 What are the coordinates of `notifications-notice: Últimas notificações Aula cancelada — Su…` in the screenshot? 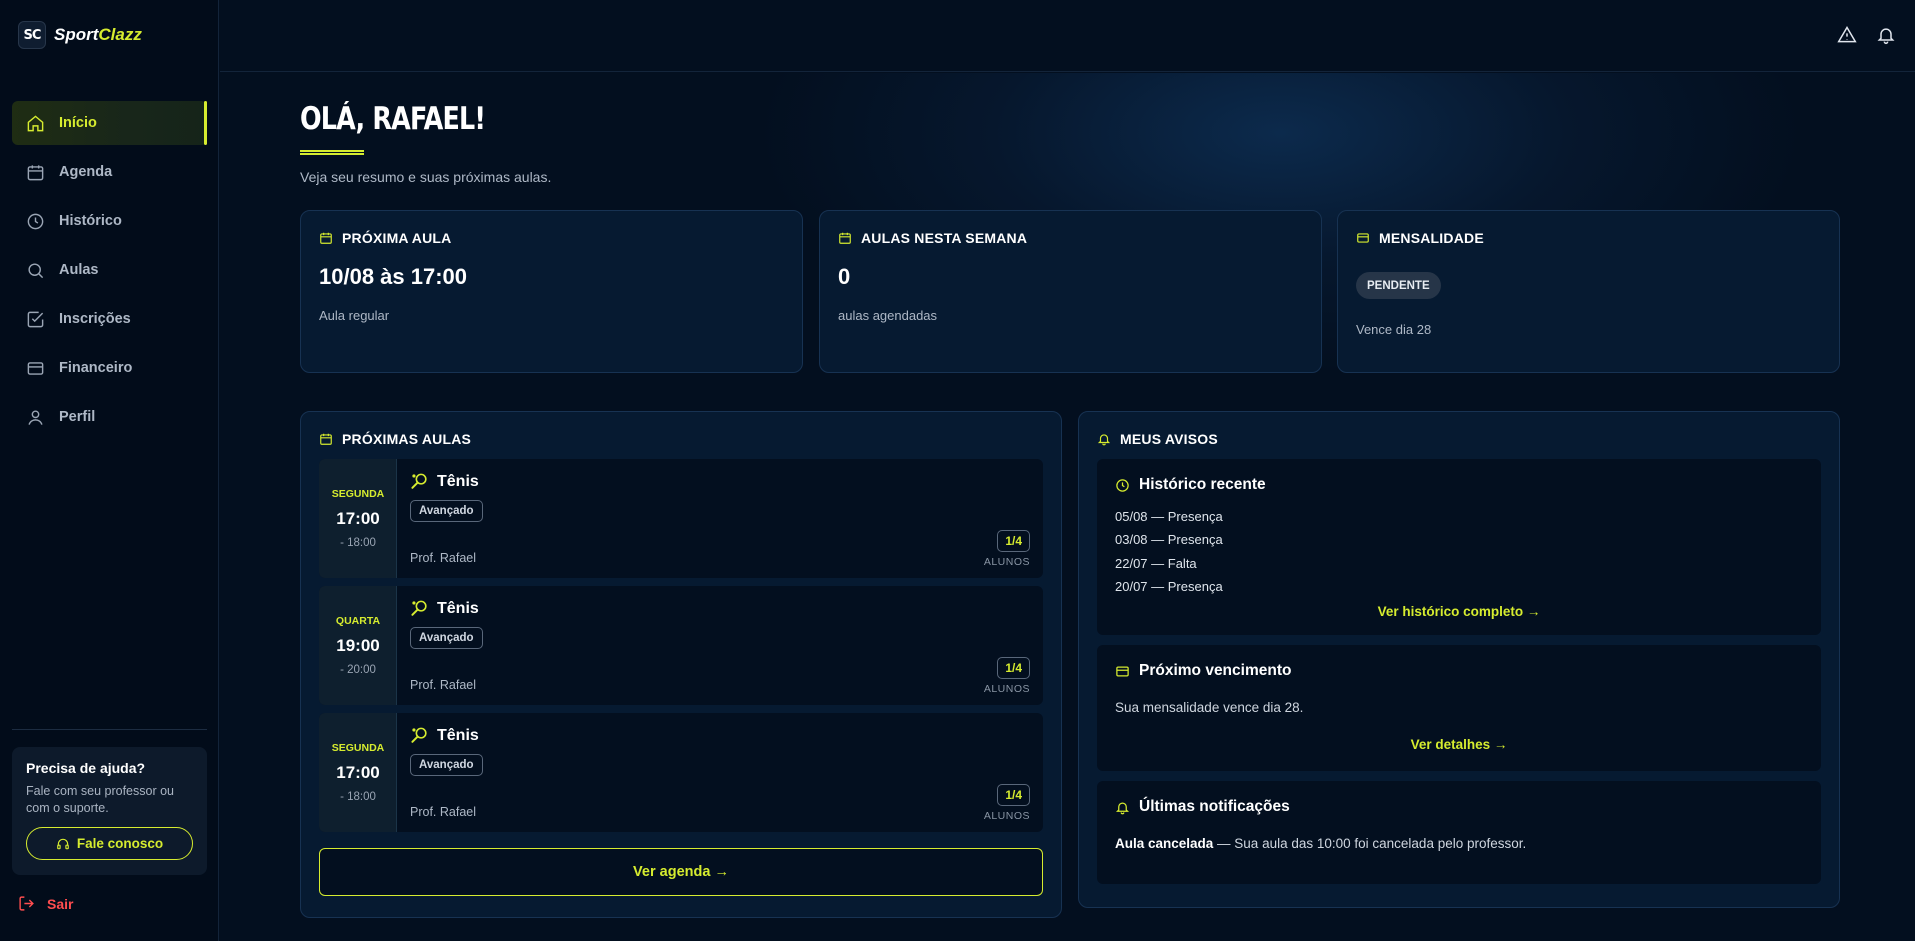 It's located at (1459, 832).